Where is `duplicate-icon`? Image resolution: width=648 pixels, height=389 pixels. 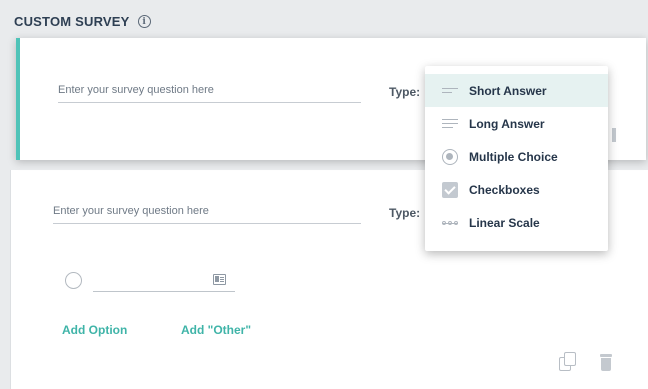 duplicate-icon is located at coordinates (567, 362).